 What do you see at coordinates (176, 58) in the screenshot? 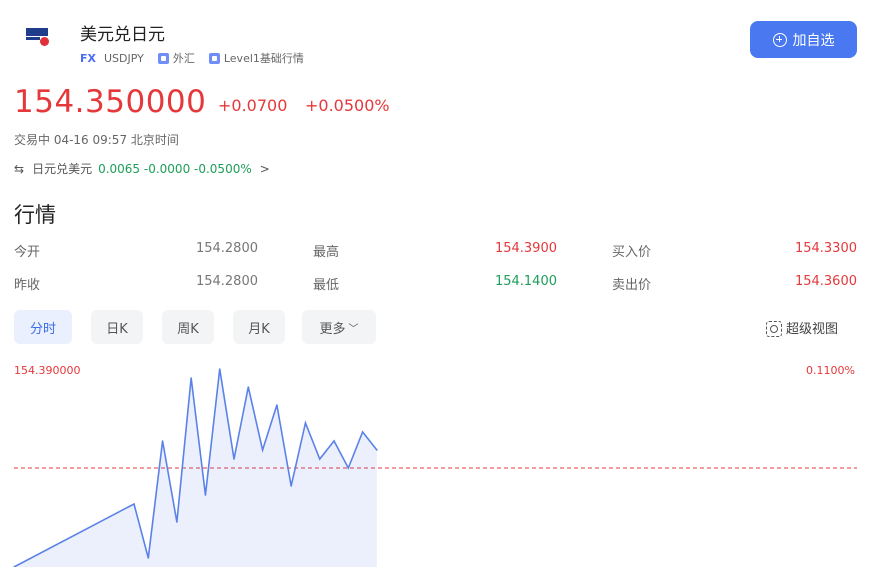
I see `market-tag: 外汇` at bounding box center [176, 58].